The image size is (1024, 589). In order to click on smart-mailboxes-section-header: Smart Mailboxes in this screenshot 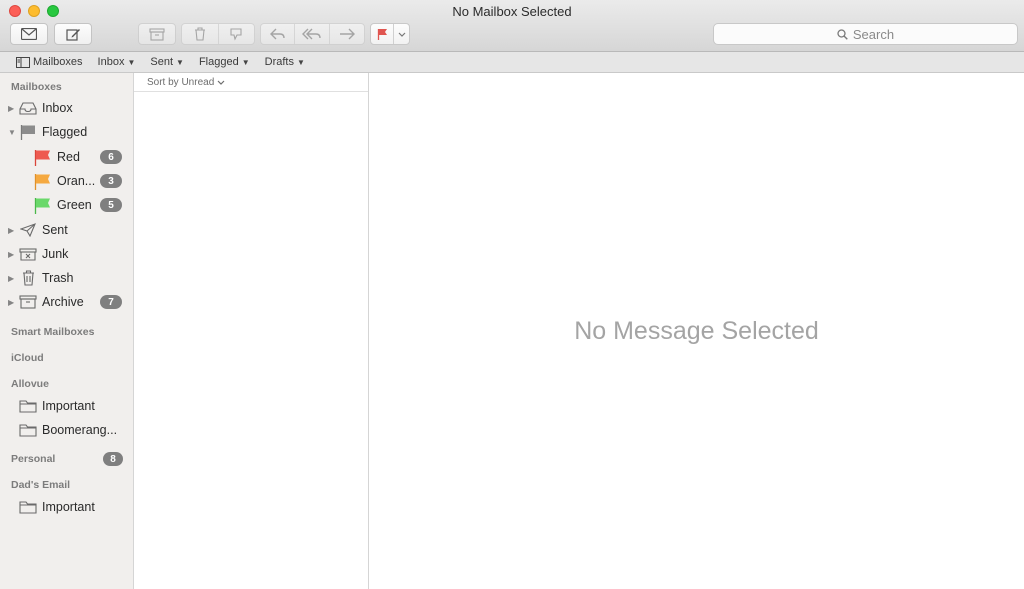, I will do `click(52, 332)`.